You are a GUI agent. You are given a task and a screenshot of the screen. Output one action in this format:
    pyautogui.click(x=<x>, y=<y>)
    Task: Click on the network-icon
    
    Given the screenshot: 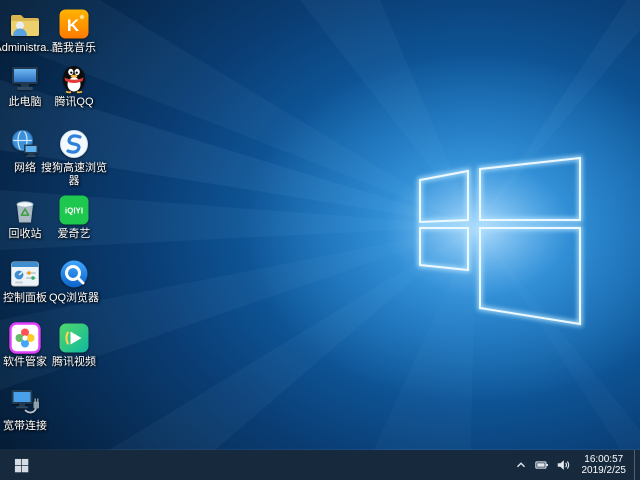 What is the action you would take?
    pyautogui.click(x=24, y=143)
    